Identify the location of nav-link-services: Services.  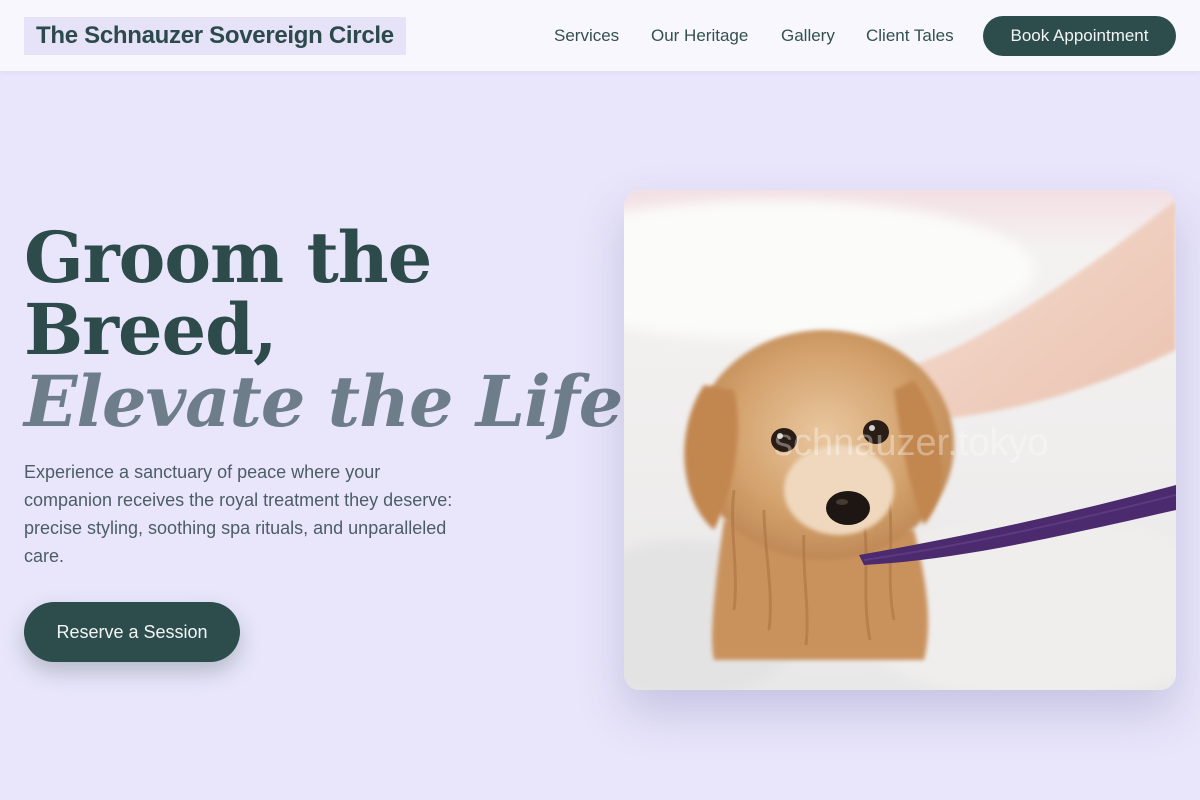
(586, 36).